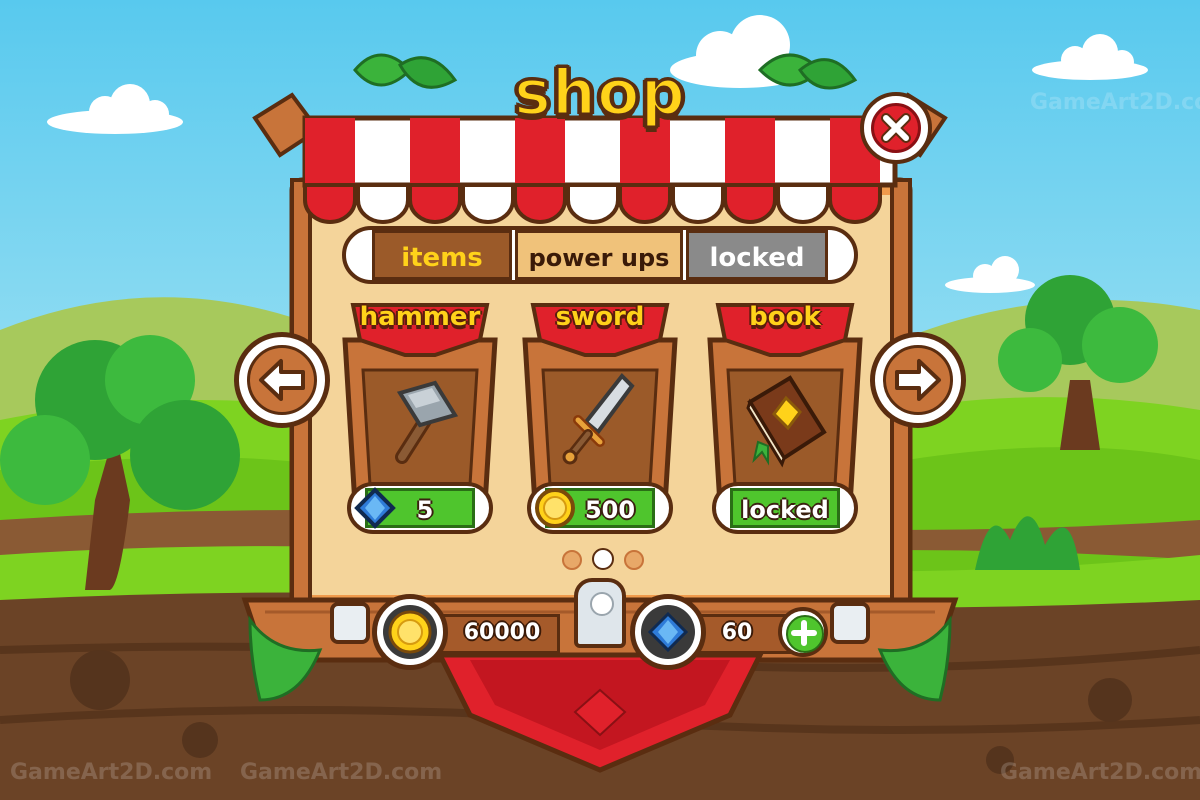 The height and width of the screenshot is (800, 1200). I want to click on product-name-sword: sword, so click(600, 317).